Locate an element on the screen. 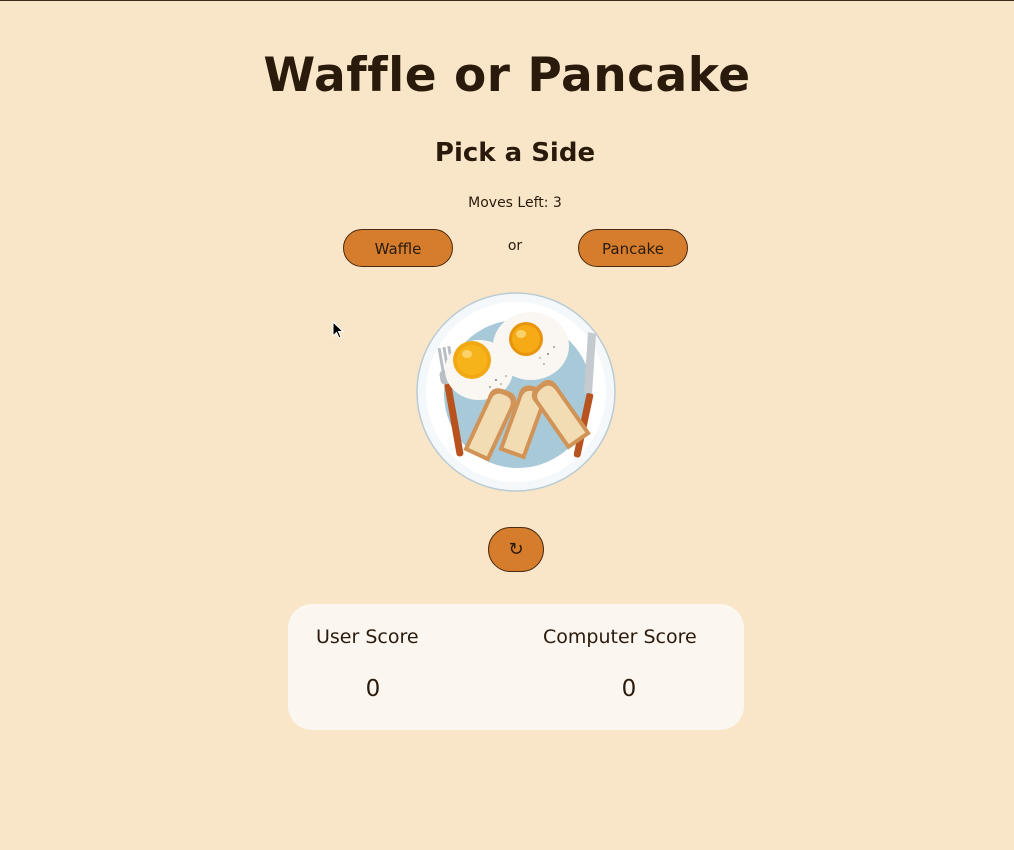 The image size is (1014, 850). moves-left-label: Moves Left: 3 is located at coordinates (515, 203).